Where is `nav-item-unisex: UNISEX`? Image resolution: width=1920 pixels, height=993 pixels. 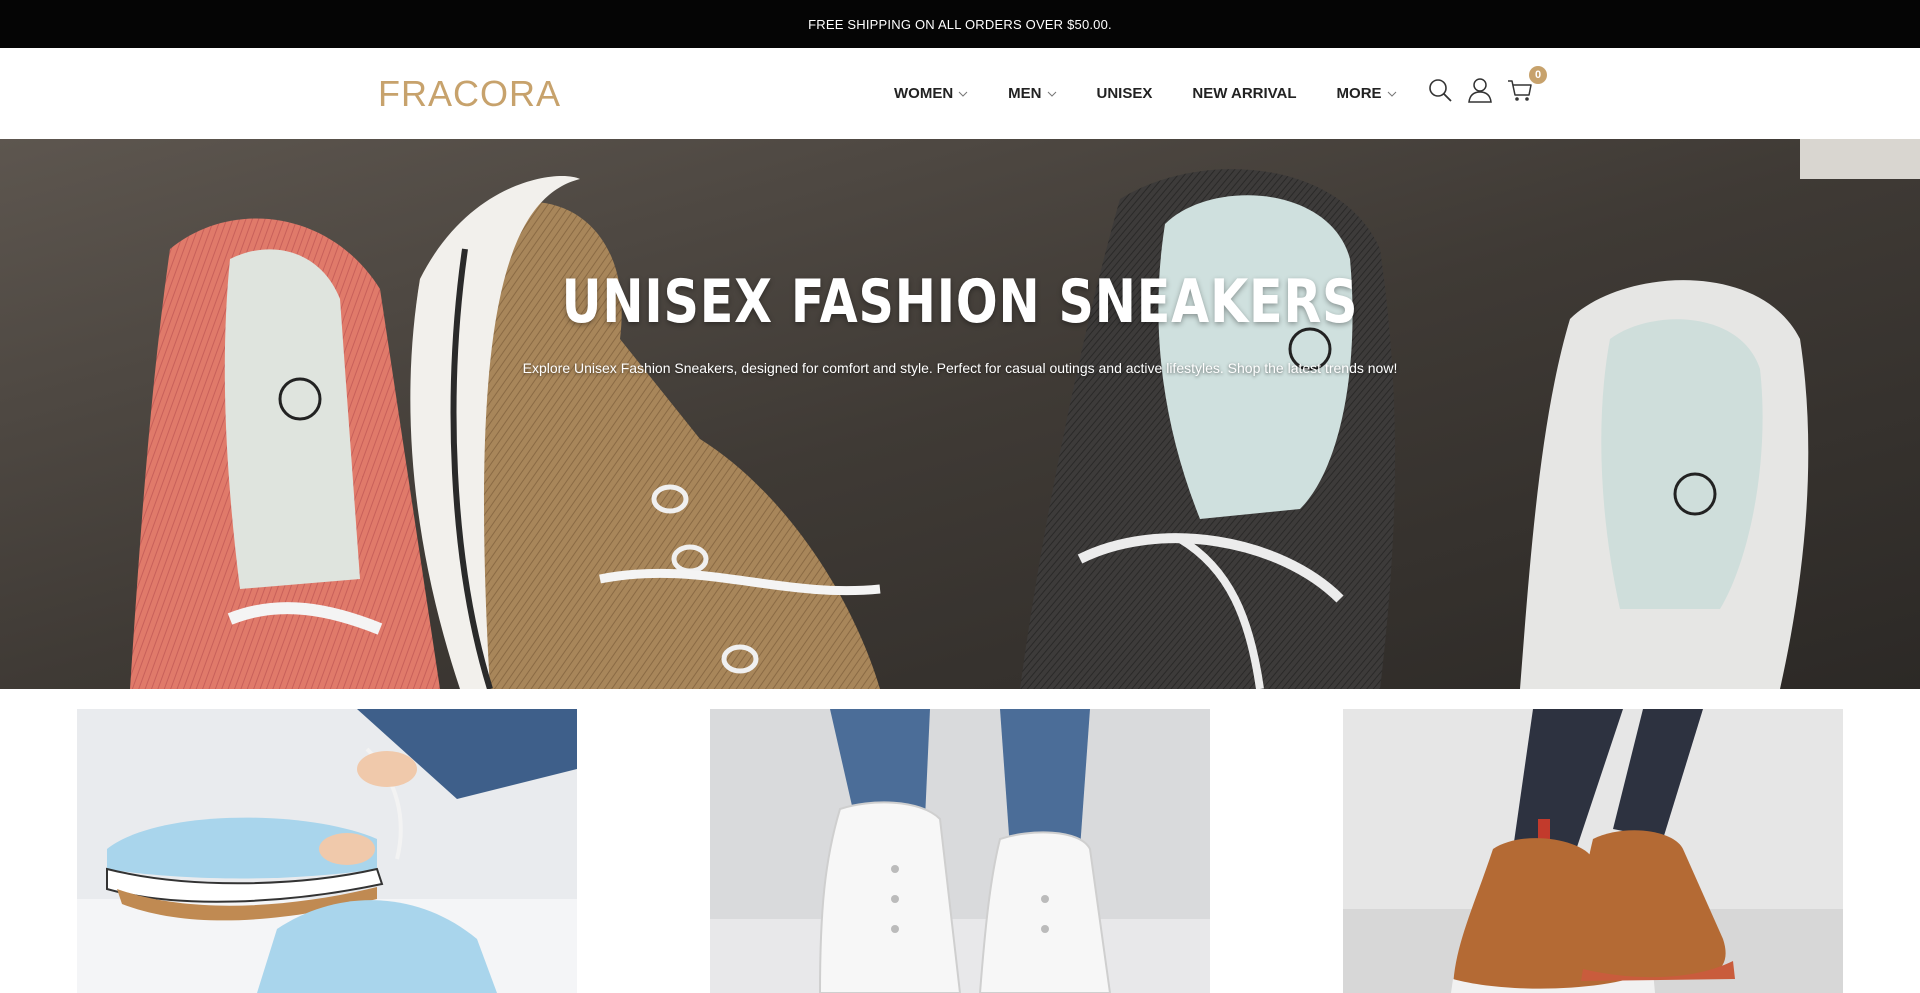
nav-item-unisex: UNISEX is located at coordinates (1125, 93).